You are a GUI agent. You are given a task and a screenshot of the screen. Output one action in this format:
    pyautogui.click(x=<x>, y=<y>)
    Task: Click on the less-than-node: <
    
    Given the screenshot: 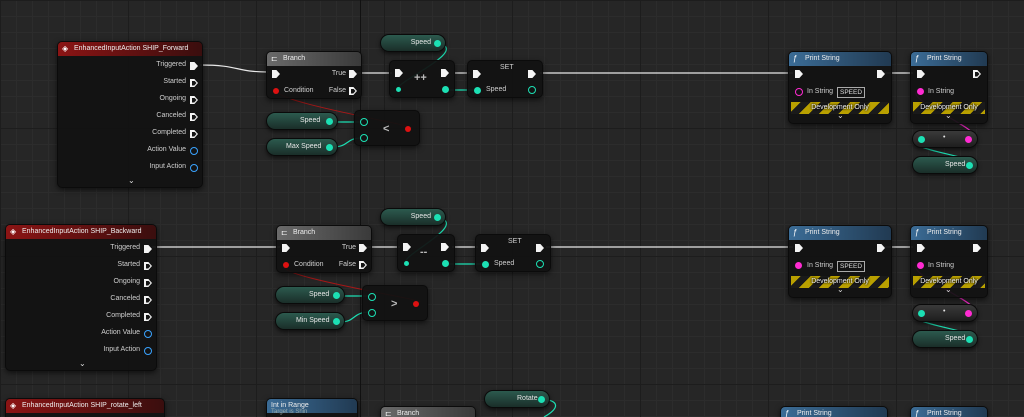 What is the action you would take?
    pyautogui.click(x=387, y=128)
    